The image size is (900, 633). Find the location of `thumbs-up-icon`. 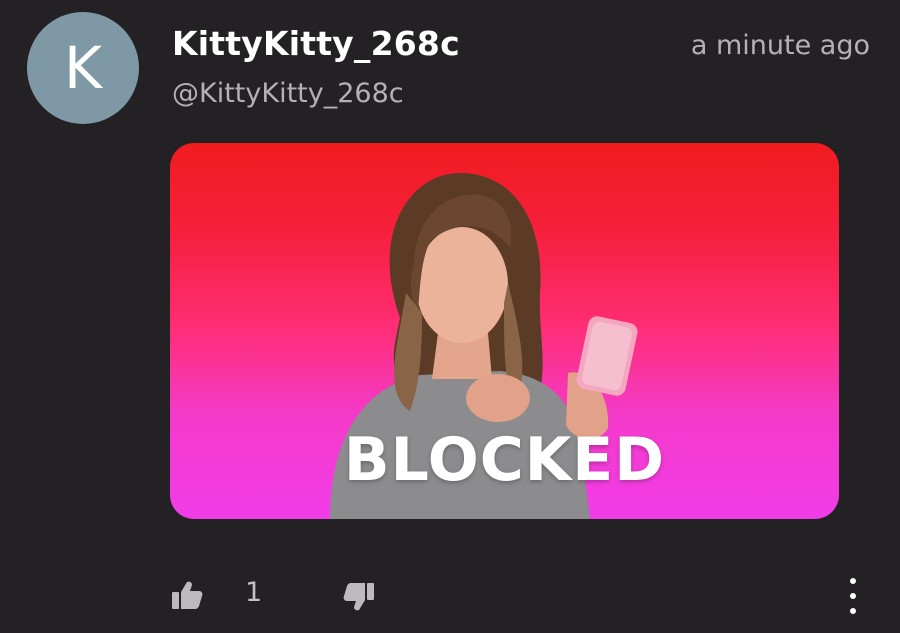

thumbs-up-icon is located at coordinates (187, 595).